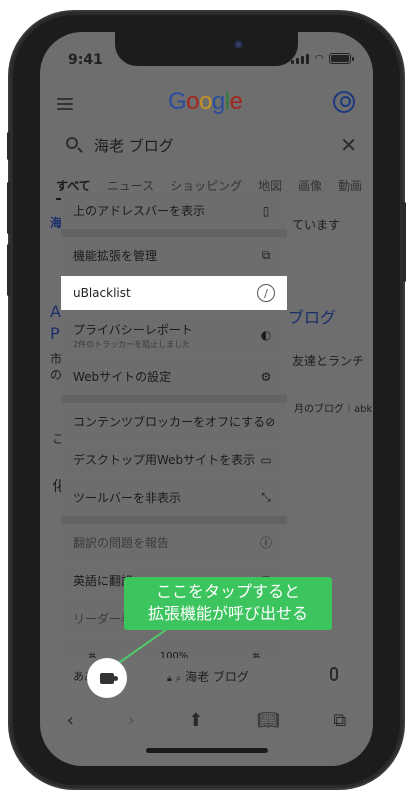 The height and width of the screenshot is (800, 413). I want to click on logo-letter: G, so click(177, 101).